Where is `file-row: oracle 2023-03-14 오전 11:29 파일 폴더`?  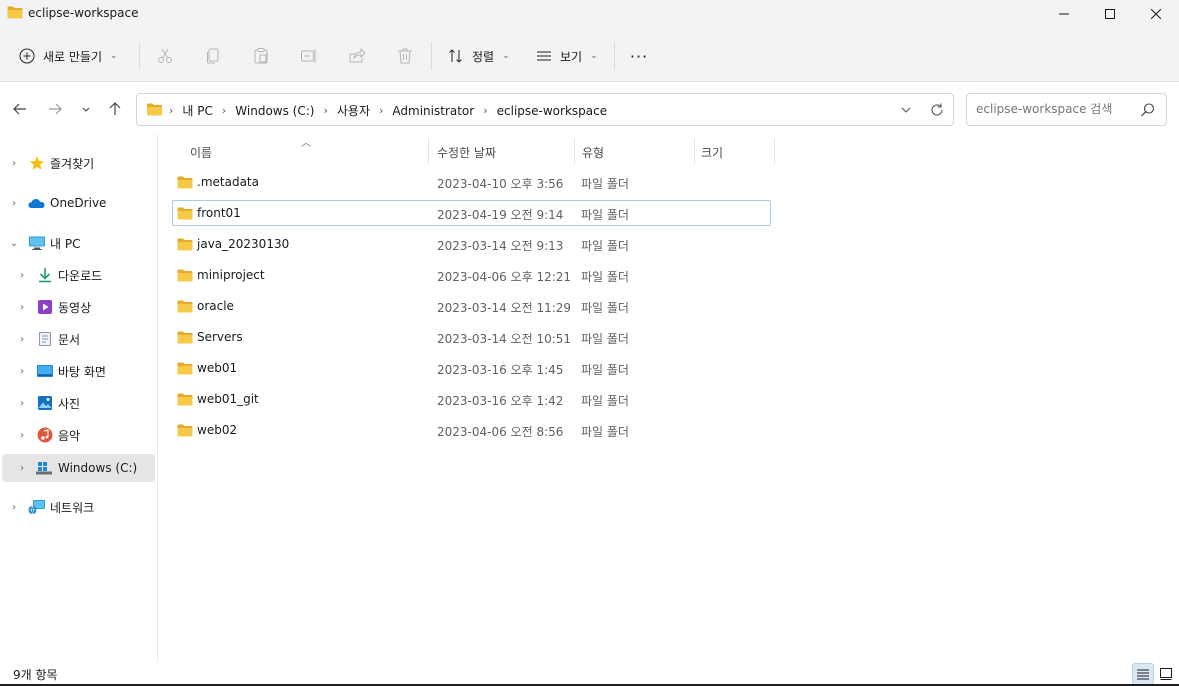 file-row: oracle 2023-03-14 오전 11:29 파일 폴더 is located at coordinates (471, 306).